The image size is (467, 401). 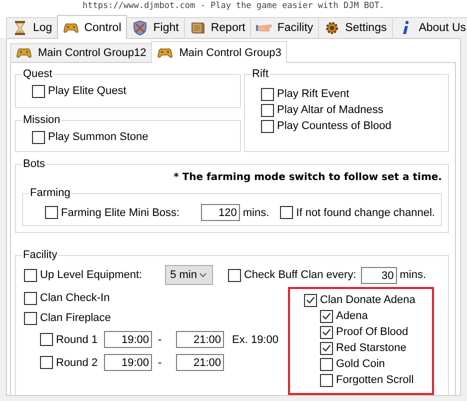 I want to click on tab: Log, so click(x=32, y=27).